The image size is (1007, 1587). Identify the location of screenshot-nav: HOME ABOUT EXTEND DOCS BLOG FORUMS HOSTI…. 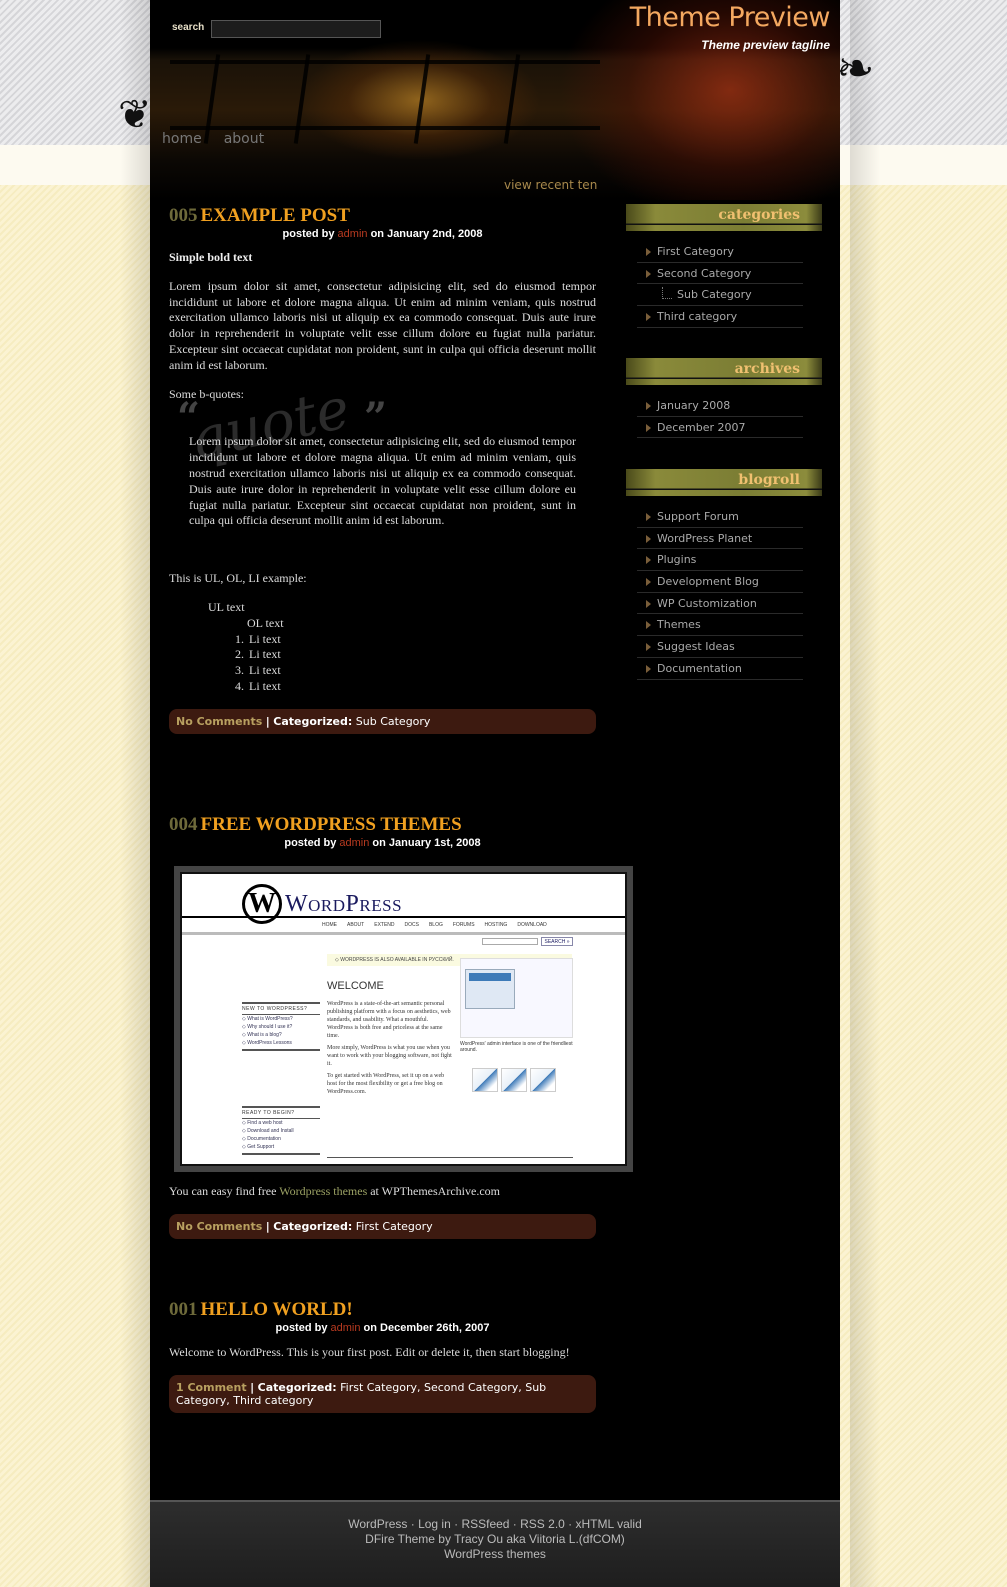
(434, 925).